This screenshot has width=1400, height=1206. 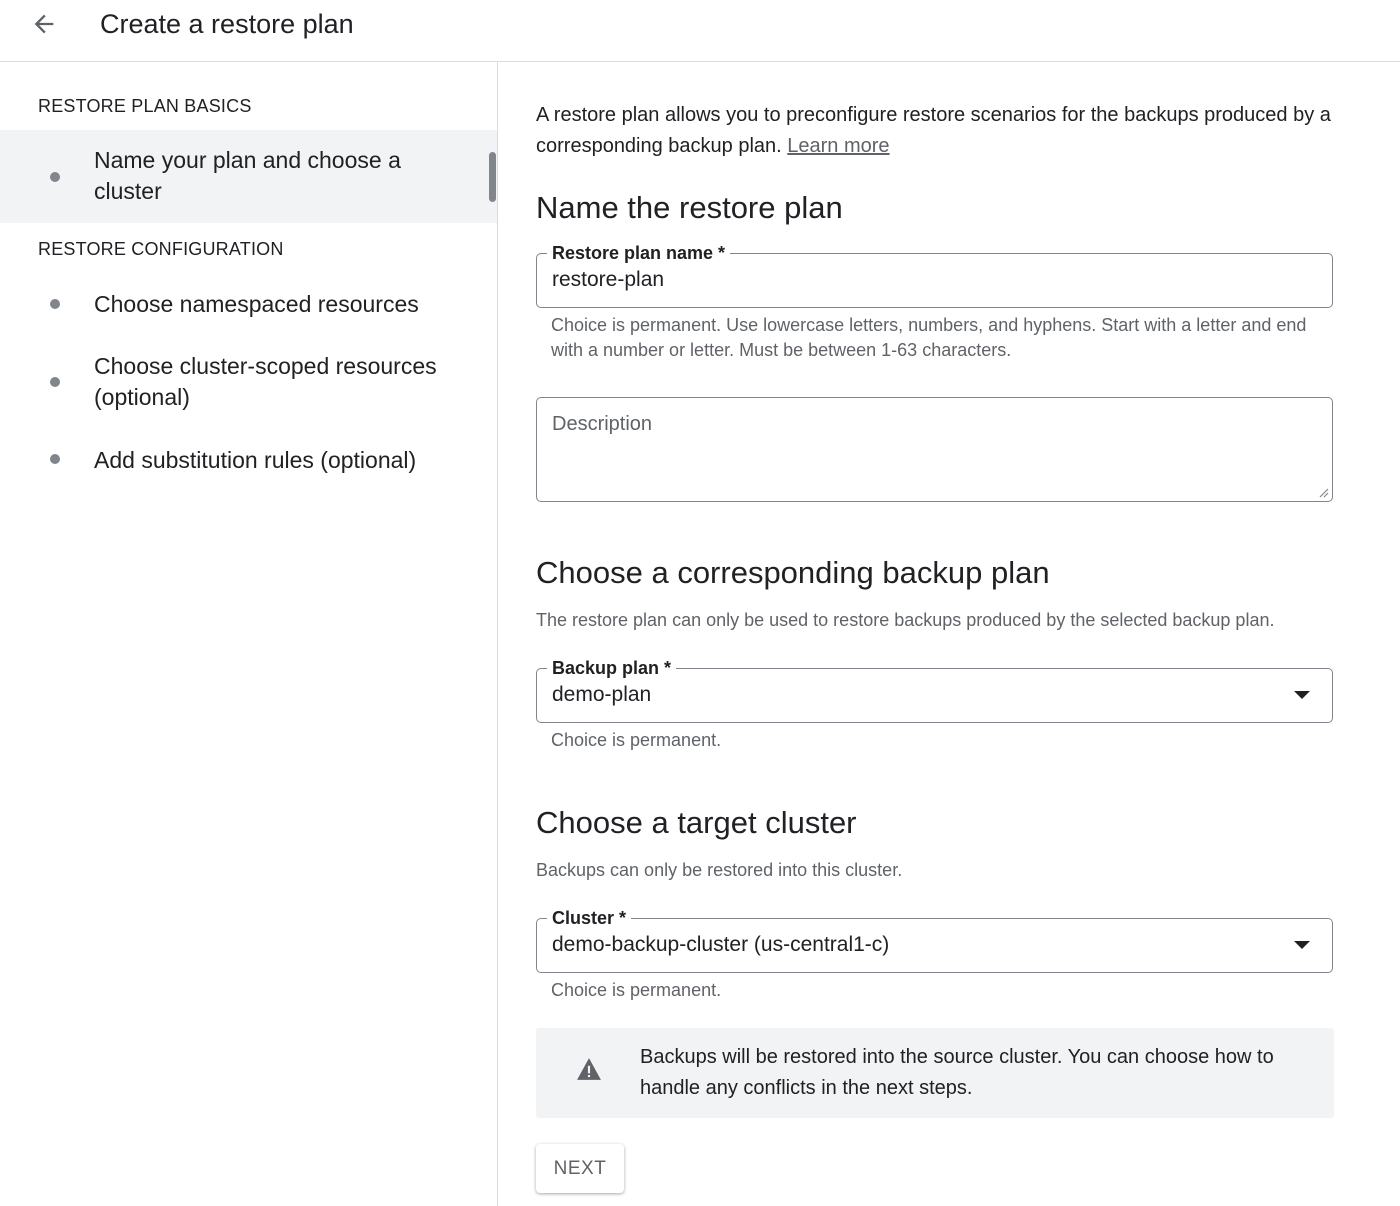 I want to click on warning-icon, so click(x=589, y=1069).